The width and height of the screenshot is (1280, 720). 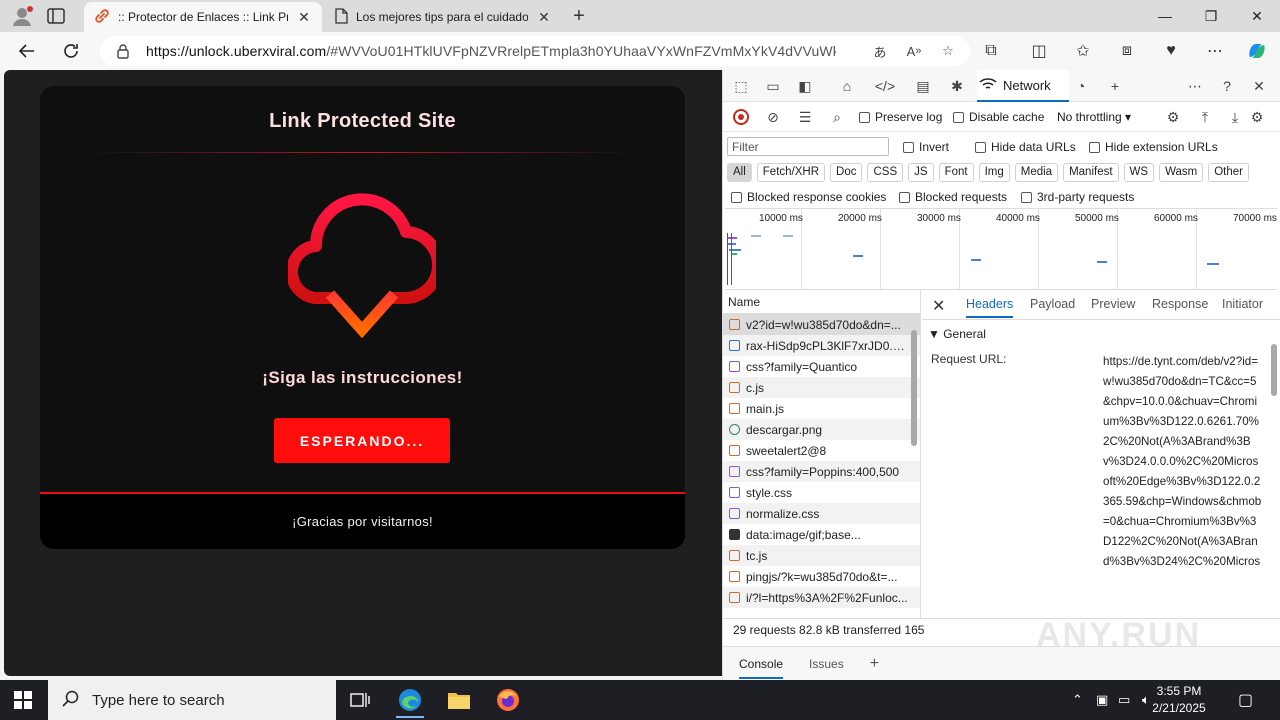 I want to click on profile-icon, so click(x=22, y=16).